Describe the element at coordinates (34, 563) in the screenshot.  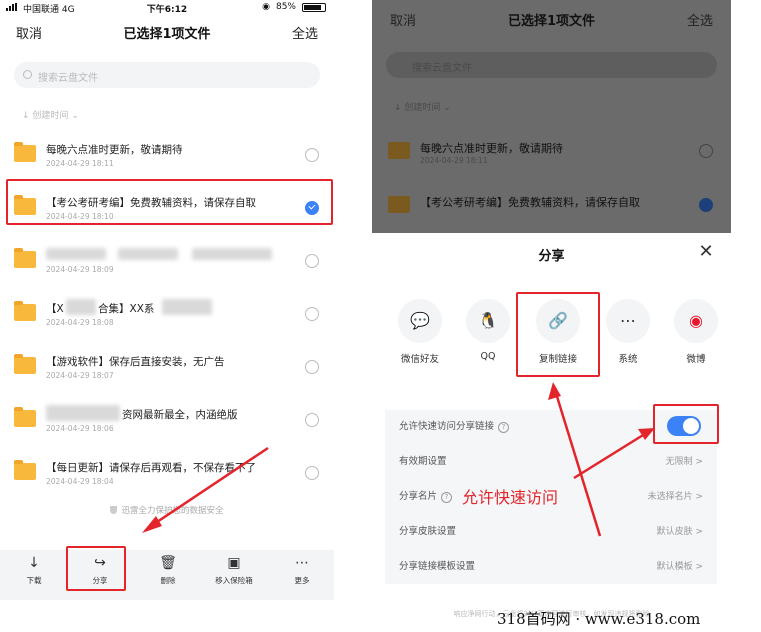
I see `download-icon: ↓` at that location.